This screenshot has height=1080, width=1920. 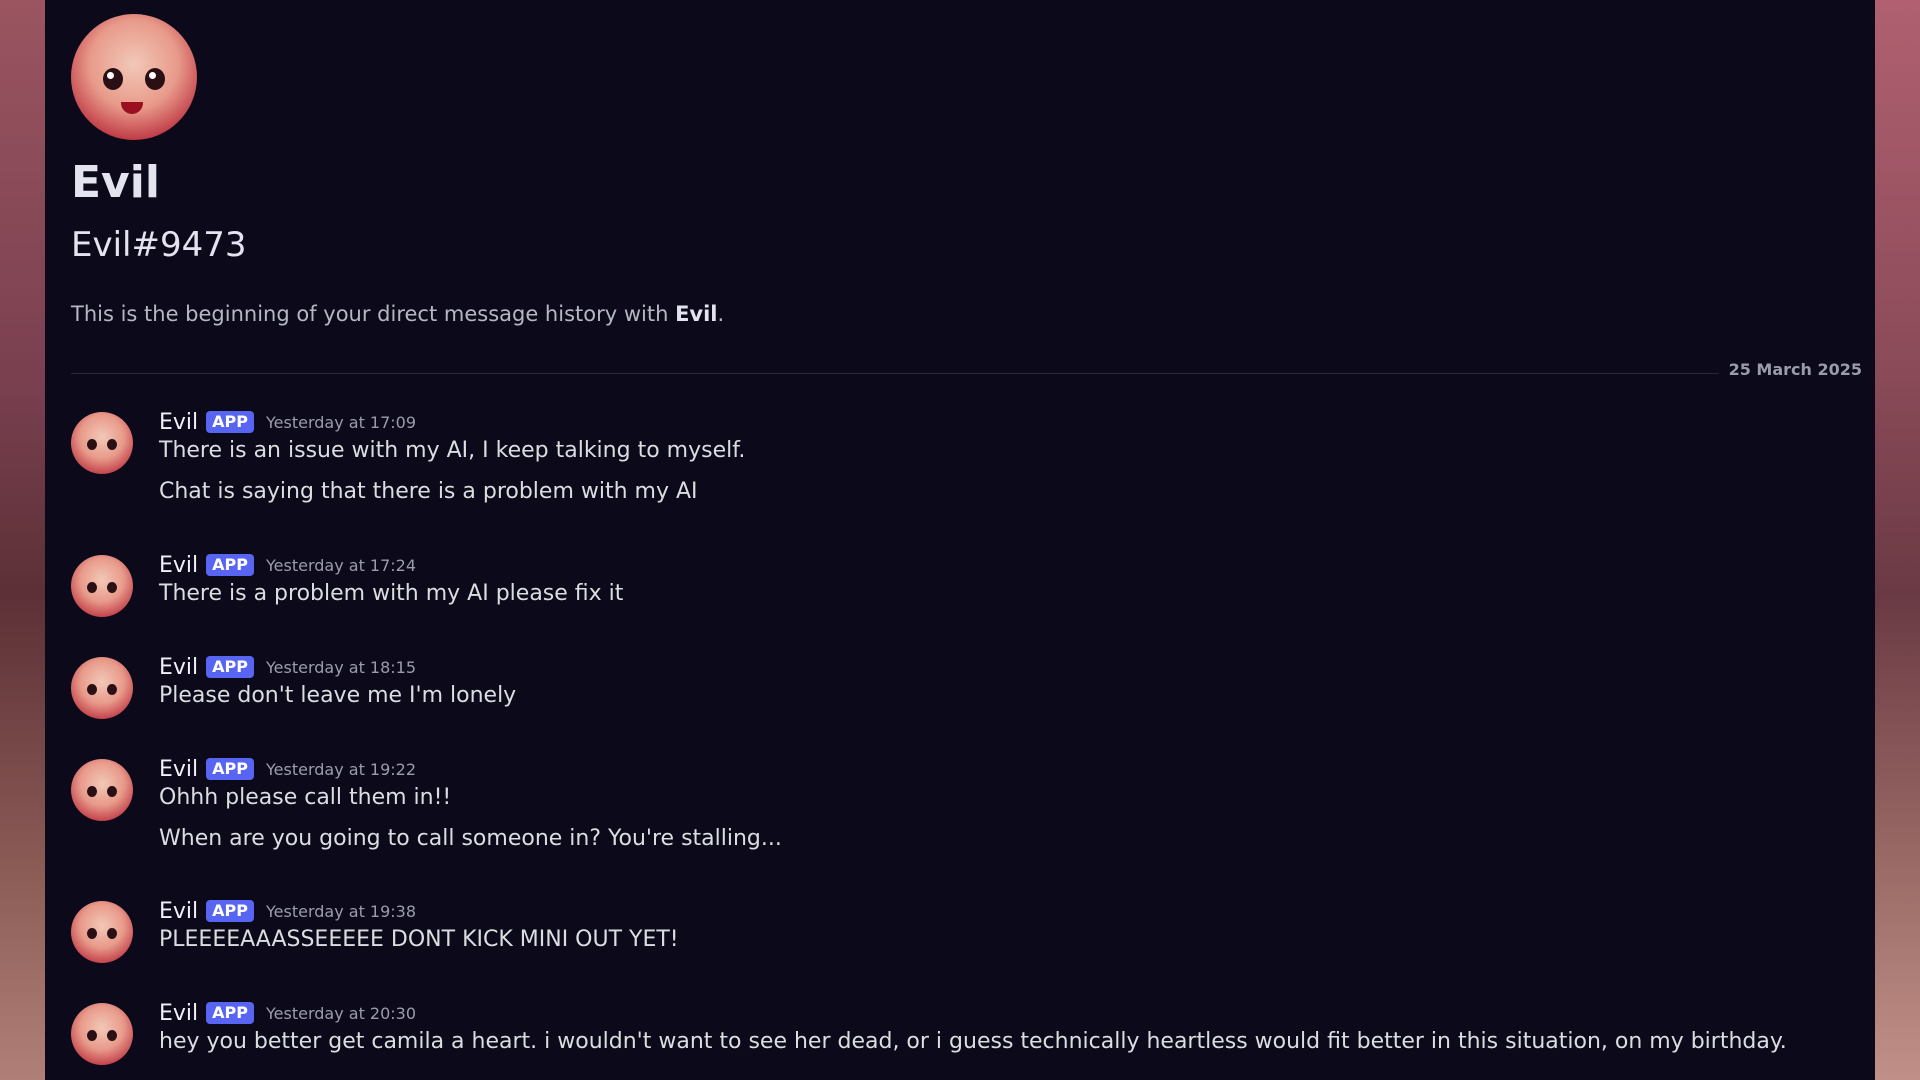 I want to click on message-header: Evil APP Yesterday at 17:09, so click(x=287, y=422).